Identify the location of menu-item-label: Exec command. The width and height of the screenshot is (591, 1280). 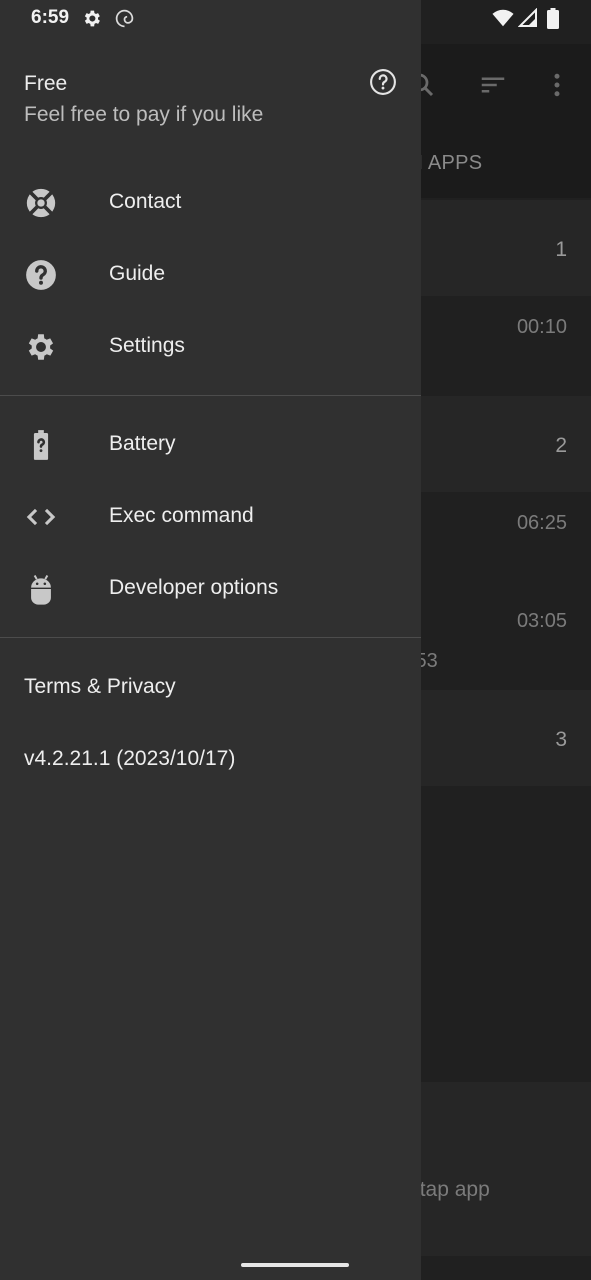
(181, 515).